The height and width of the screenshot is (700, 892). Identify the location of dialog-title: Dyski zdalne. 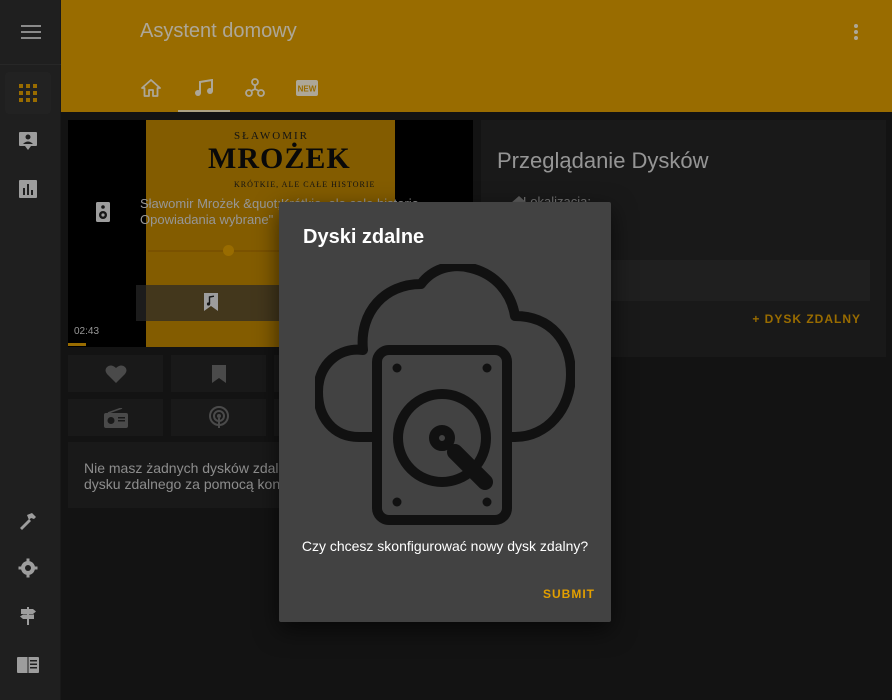
(364, 237).